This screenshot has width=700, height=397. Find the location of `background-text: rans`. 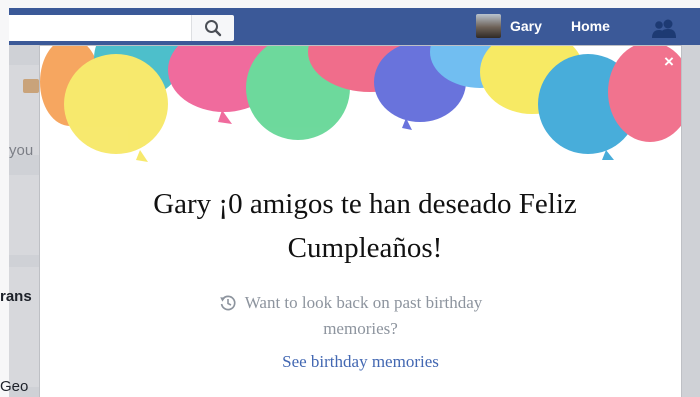

background-text: rans is located at coordinates (16, 296).